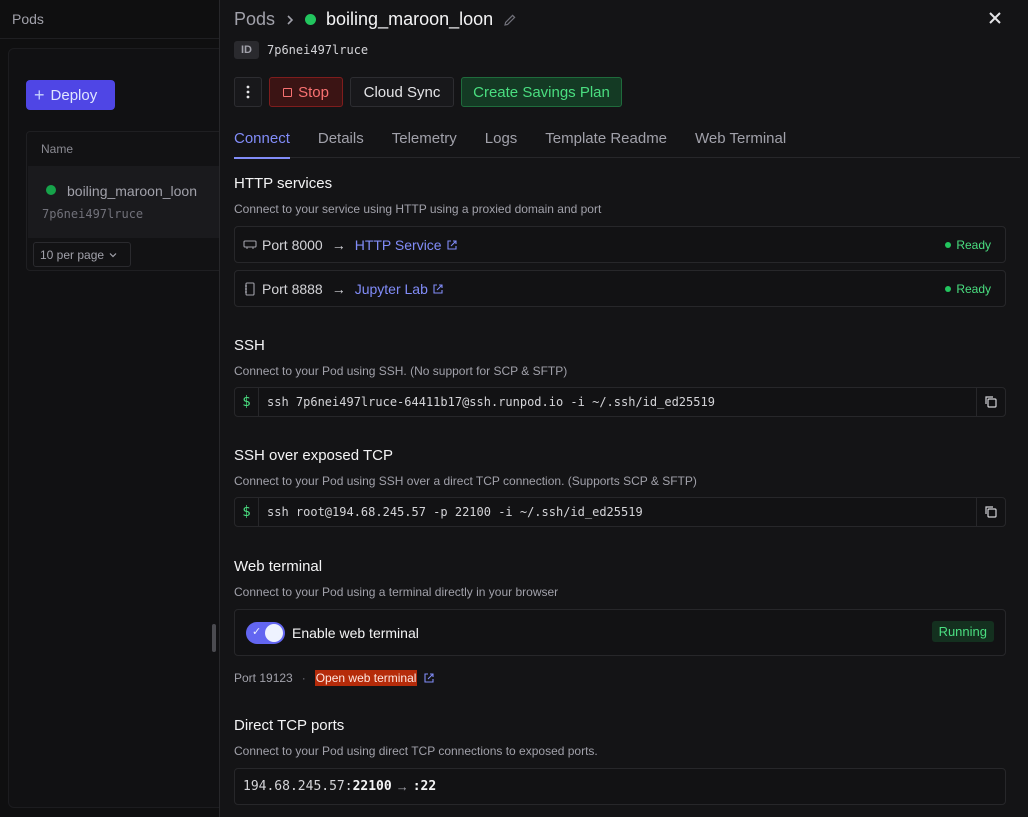 Image resolution: width=1028 pixels, height=817 pixels. Describe the element at coordinates (93, 214) in the screenshot. I see `pod-id: 7p6nei497lruce` at that location.